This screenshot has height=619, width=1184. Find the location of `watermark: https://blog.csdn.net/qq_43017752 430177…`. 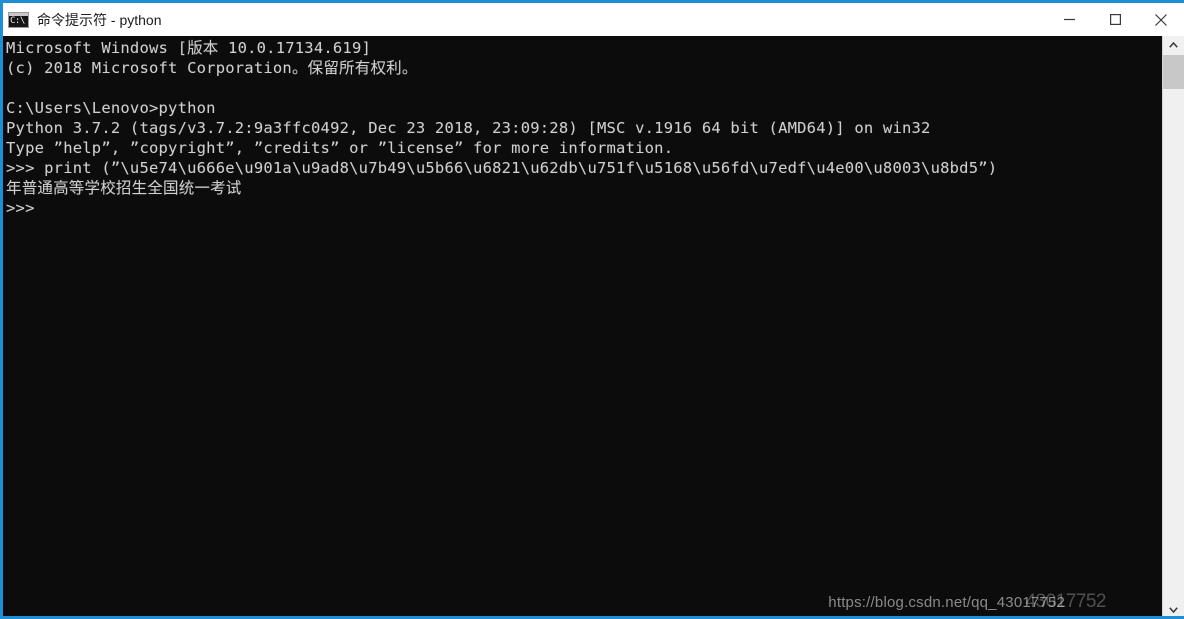

watermark: https://blog.csdn.net/qq_43017752 430177… is located at coordinates (989, 602).